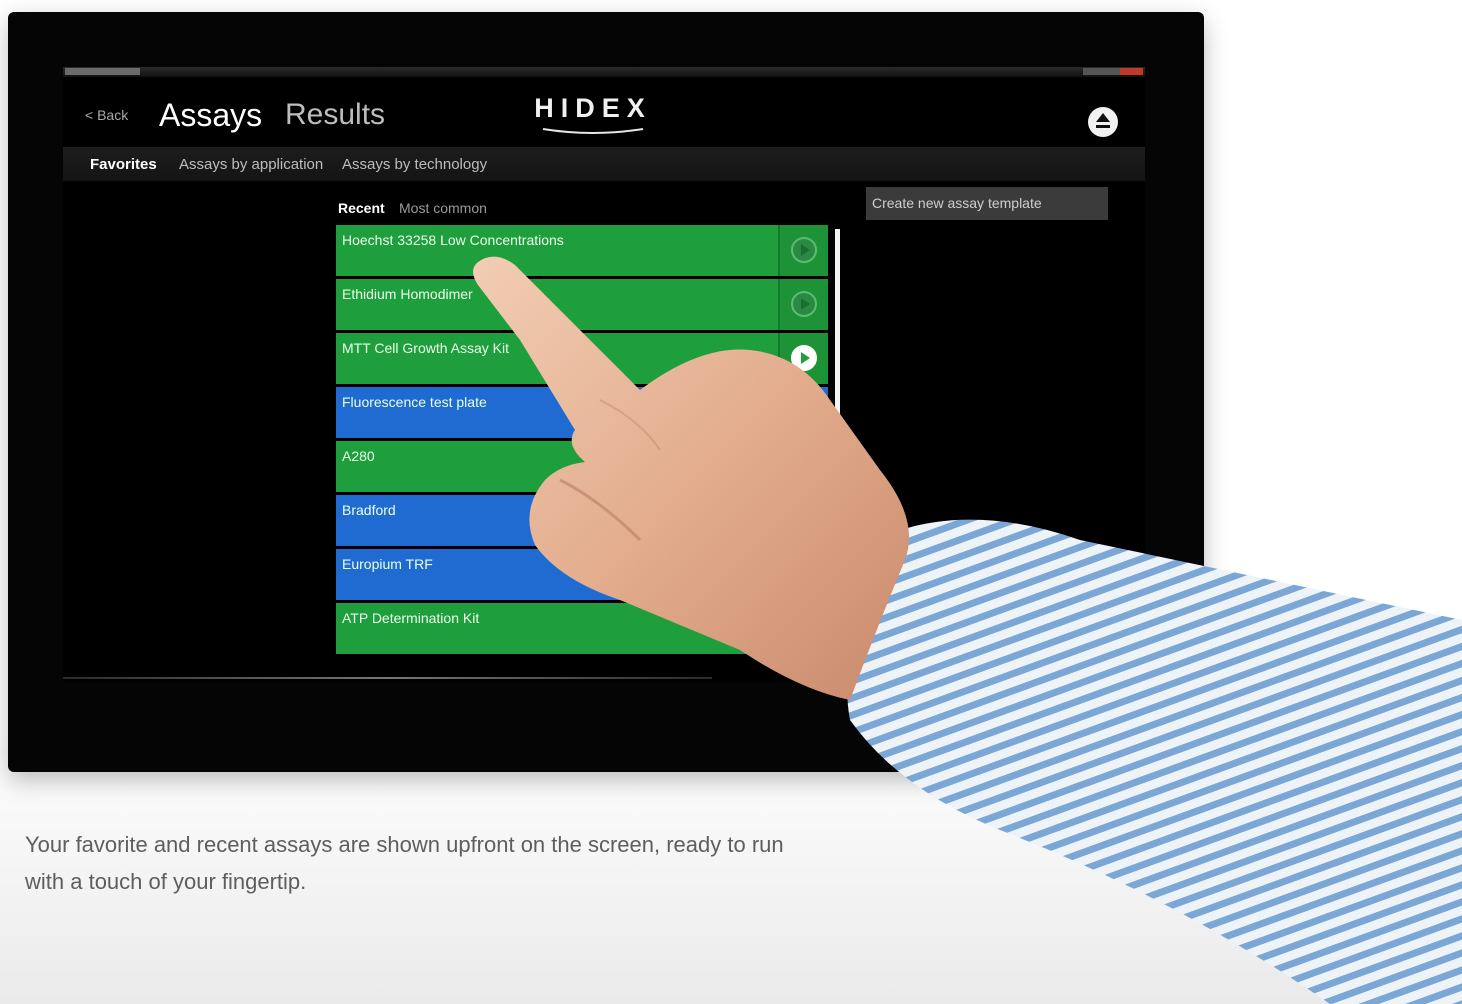 The height and width of the screenshot is (1004, 1462). I want to click on hand, so click(691, 478).